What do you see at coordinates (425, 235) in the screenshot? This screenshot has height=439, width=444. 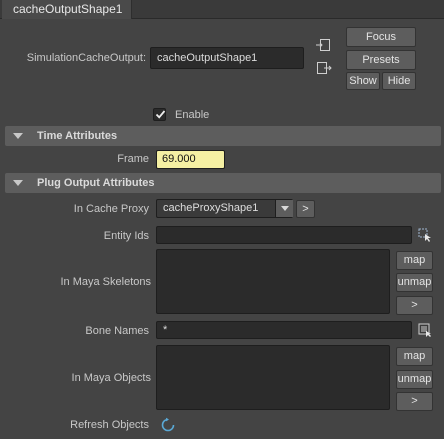 I see `select-picker-icon` at bounding box center [425, 235].